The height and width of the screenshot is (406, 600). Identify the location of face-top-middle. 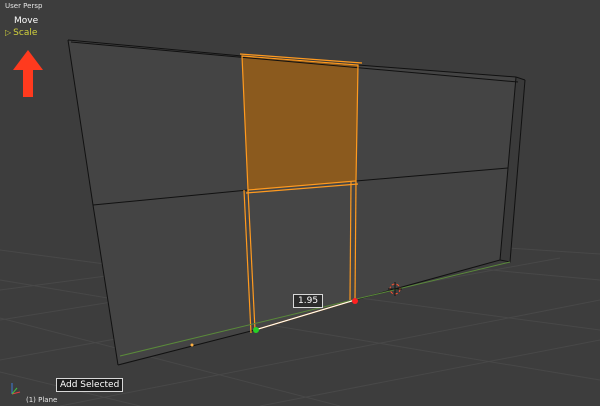
(300, 123).